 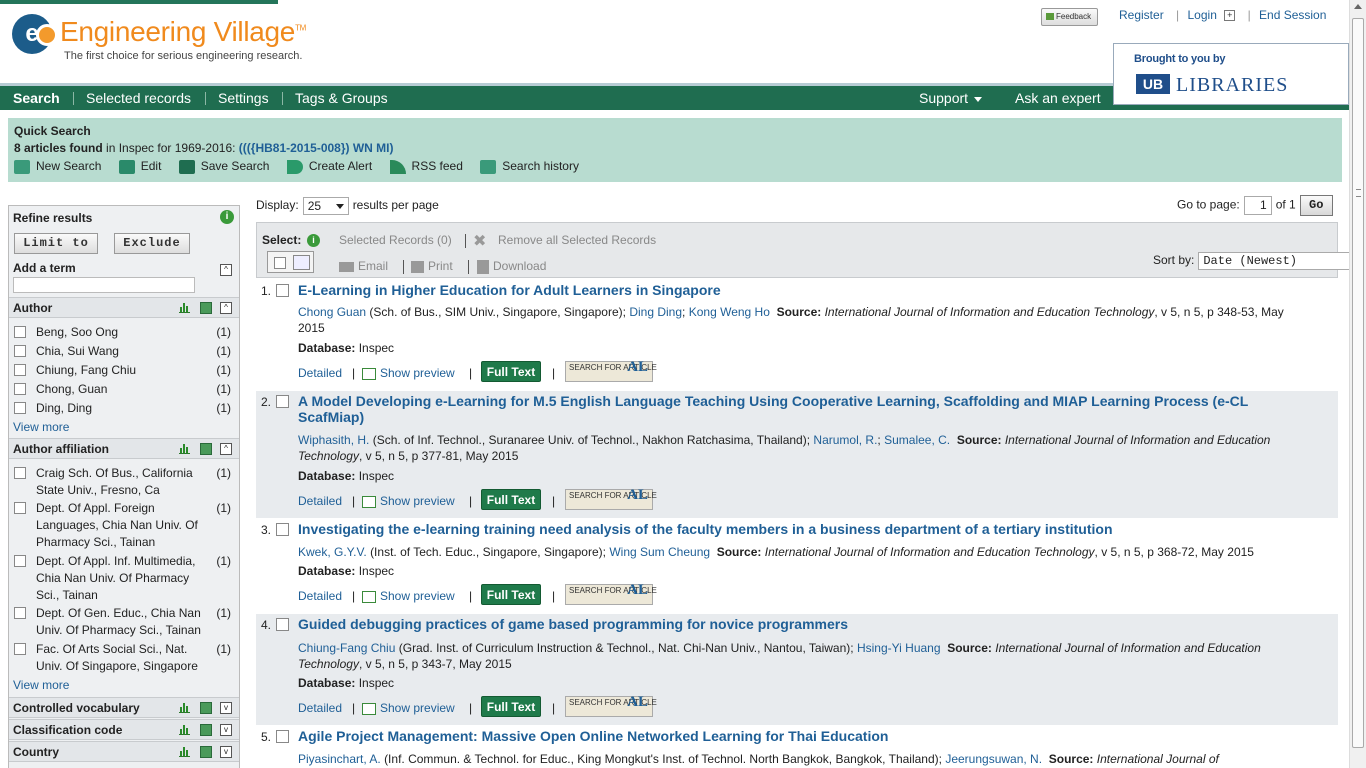 What do you see at coordinates (152, 243) in the screenshot?
I see `exclude-button: Exclude` at bounding box center [152, 243].